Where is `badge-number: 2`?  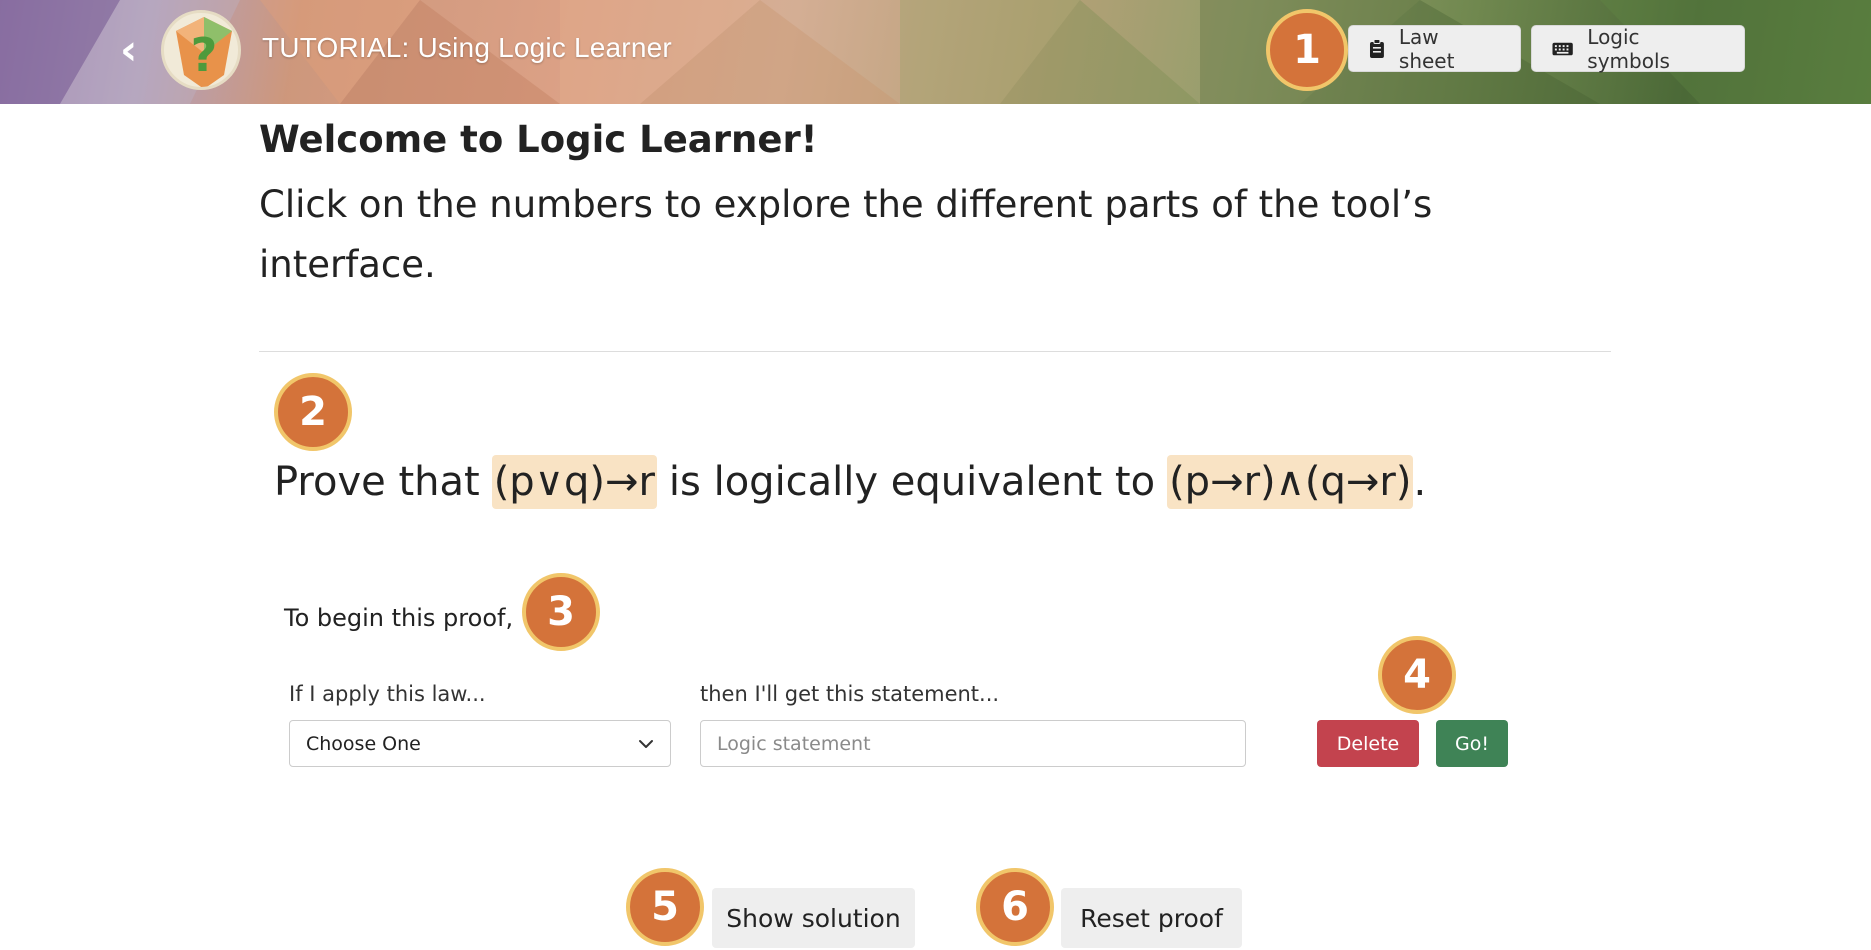 badge-number: 2 is located at coordinates (313, 412).